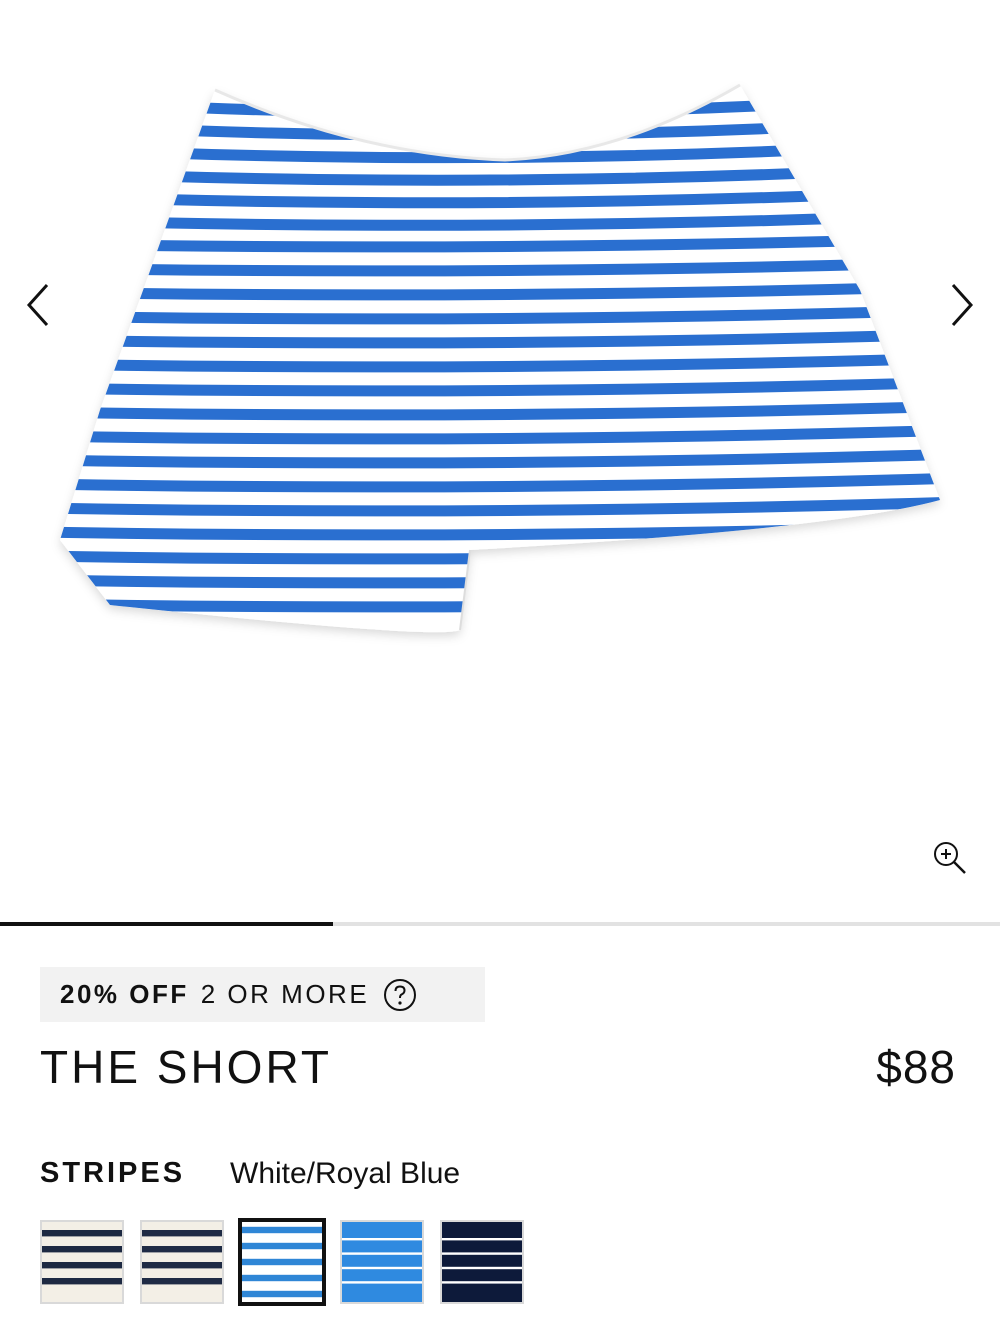 The image size is (1000, 1333). What do you see at coordinates (500, 924) in the screenshot?
I see `gallery-progress-bar` at bounding box center [500, 924].